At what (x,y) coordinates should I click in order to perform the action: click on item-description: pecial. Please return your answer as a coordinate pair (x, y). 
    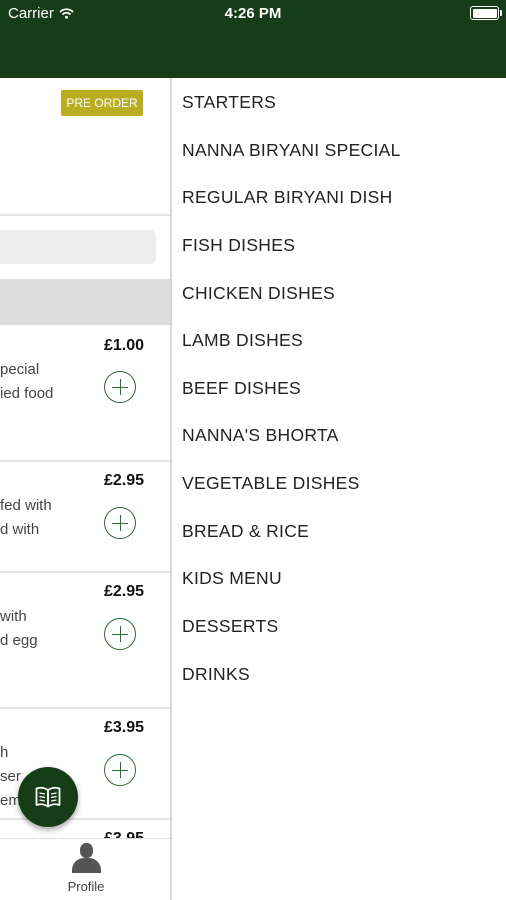
    Looking at the image, I should click on (20, 369).